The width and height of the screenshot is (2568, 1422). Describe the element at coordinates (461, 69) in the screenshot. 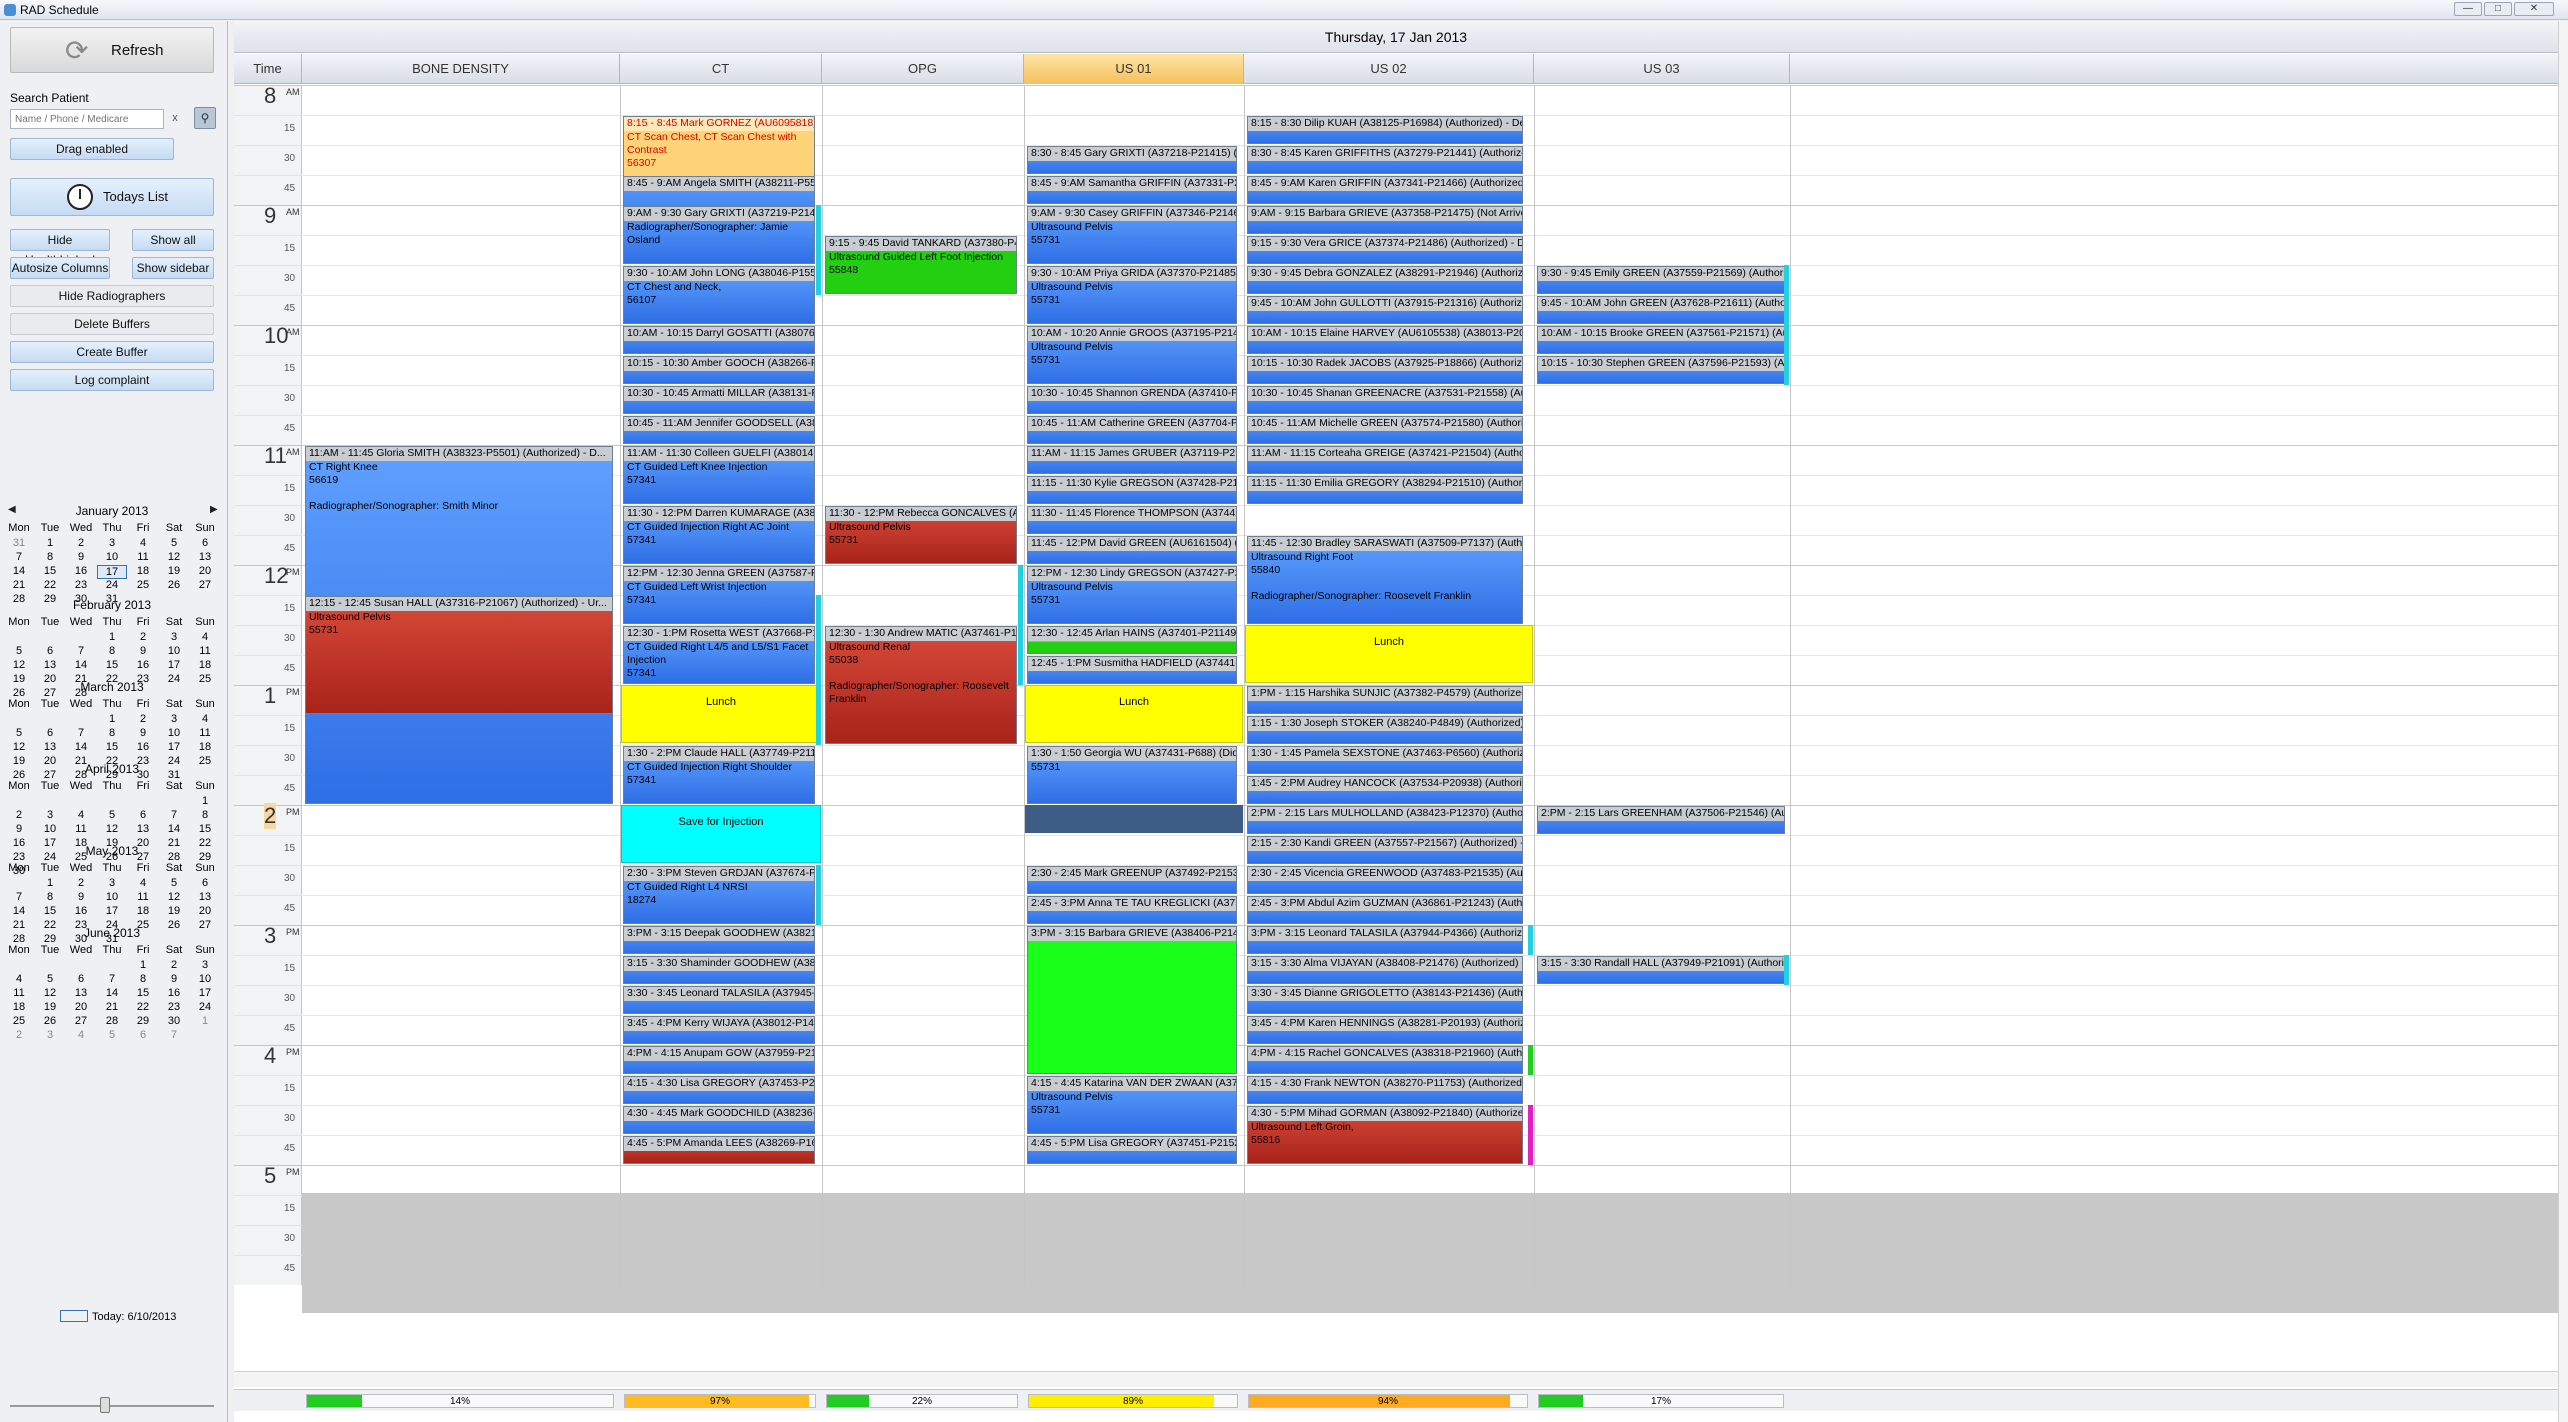

I see `column-header-bone-density: BONE DENSITY` at that location.